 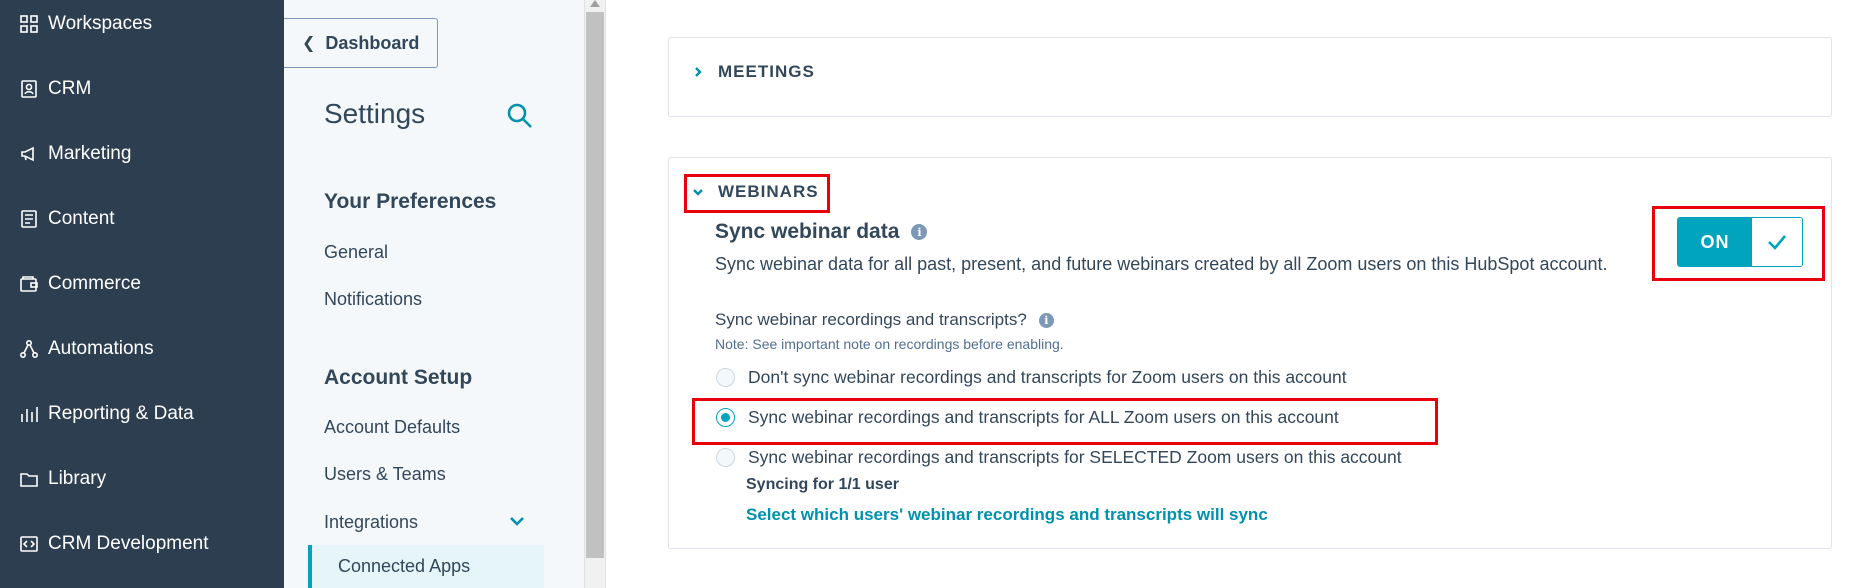 I want to click on sidebar-item-connected-apps: Connected Apps, so click(x=426, y=566).